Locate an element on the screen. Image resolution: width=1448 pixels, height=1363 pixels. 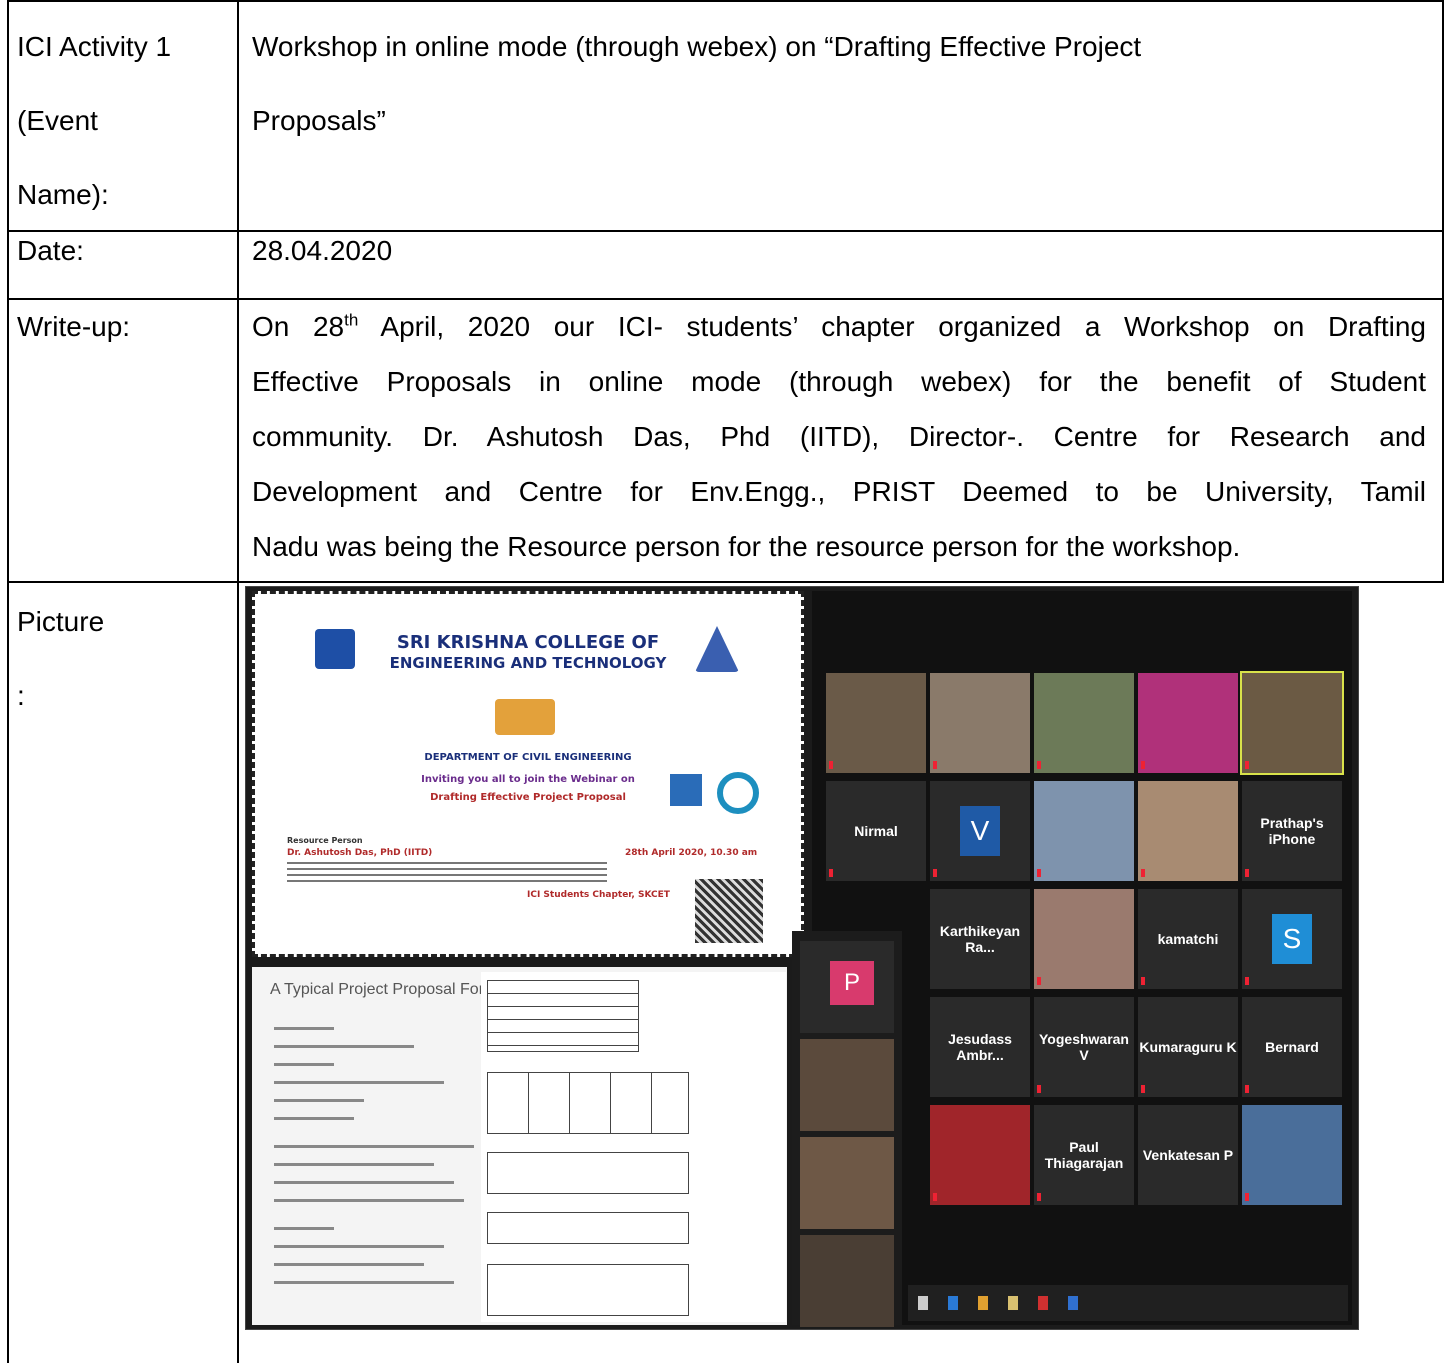
participant-tile: P is located at coordinates (847, 987).